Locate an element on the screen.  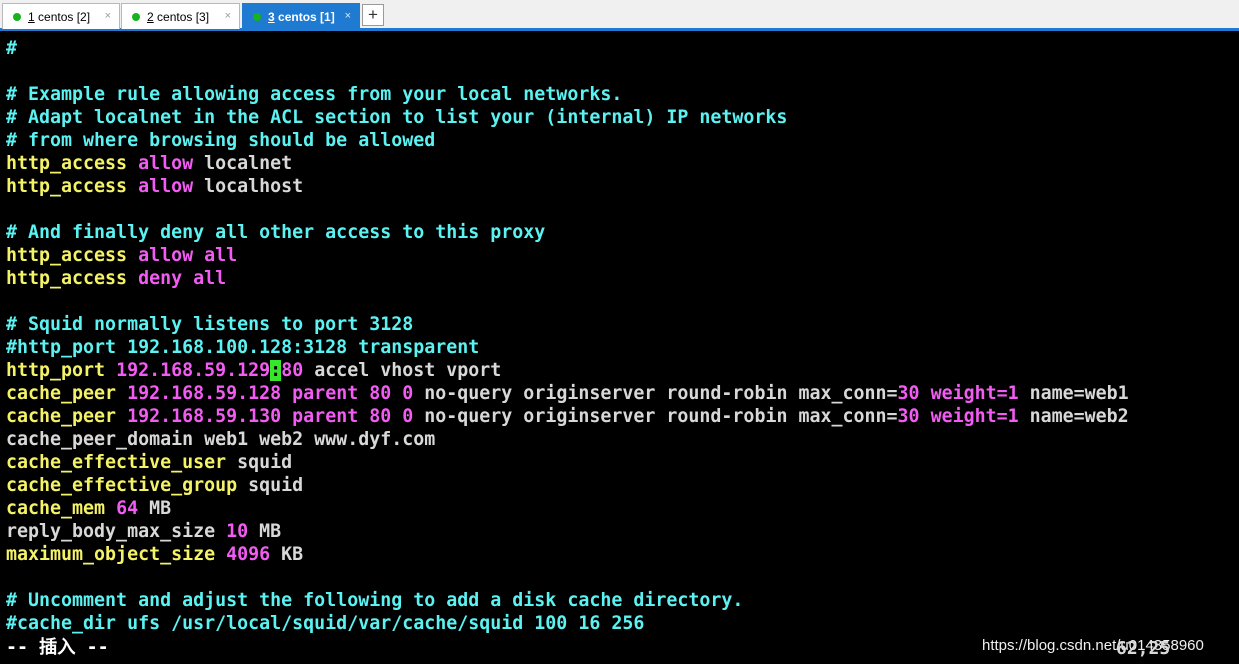
editor-line: cache_effective_group squid is located at coordinates (154, 485).